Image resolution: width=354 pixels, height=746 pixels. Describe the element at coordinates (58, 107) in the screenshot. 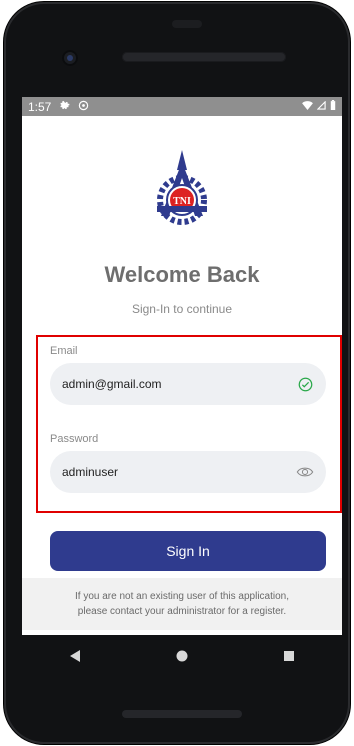

I see `status-left: 1:57` at that location.